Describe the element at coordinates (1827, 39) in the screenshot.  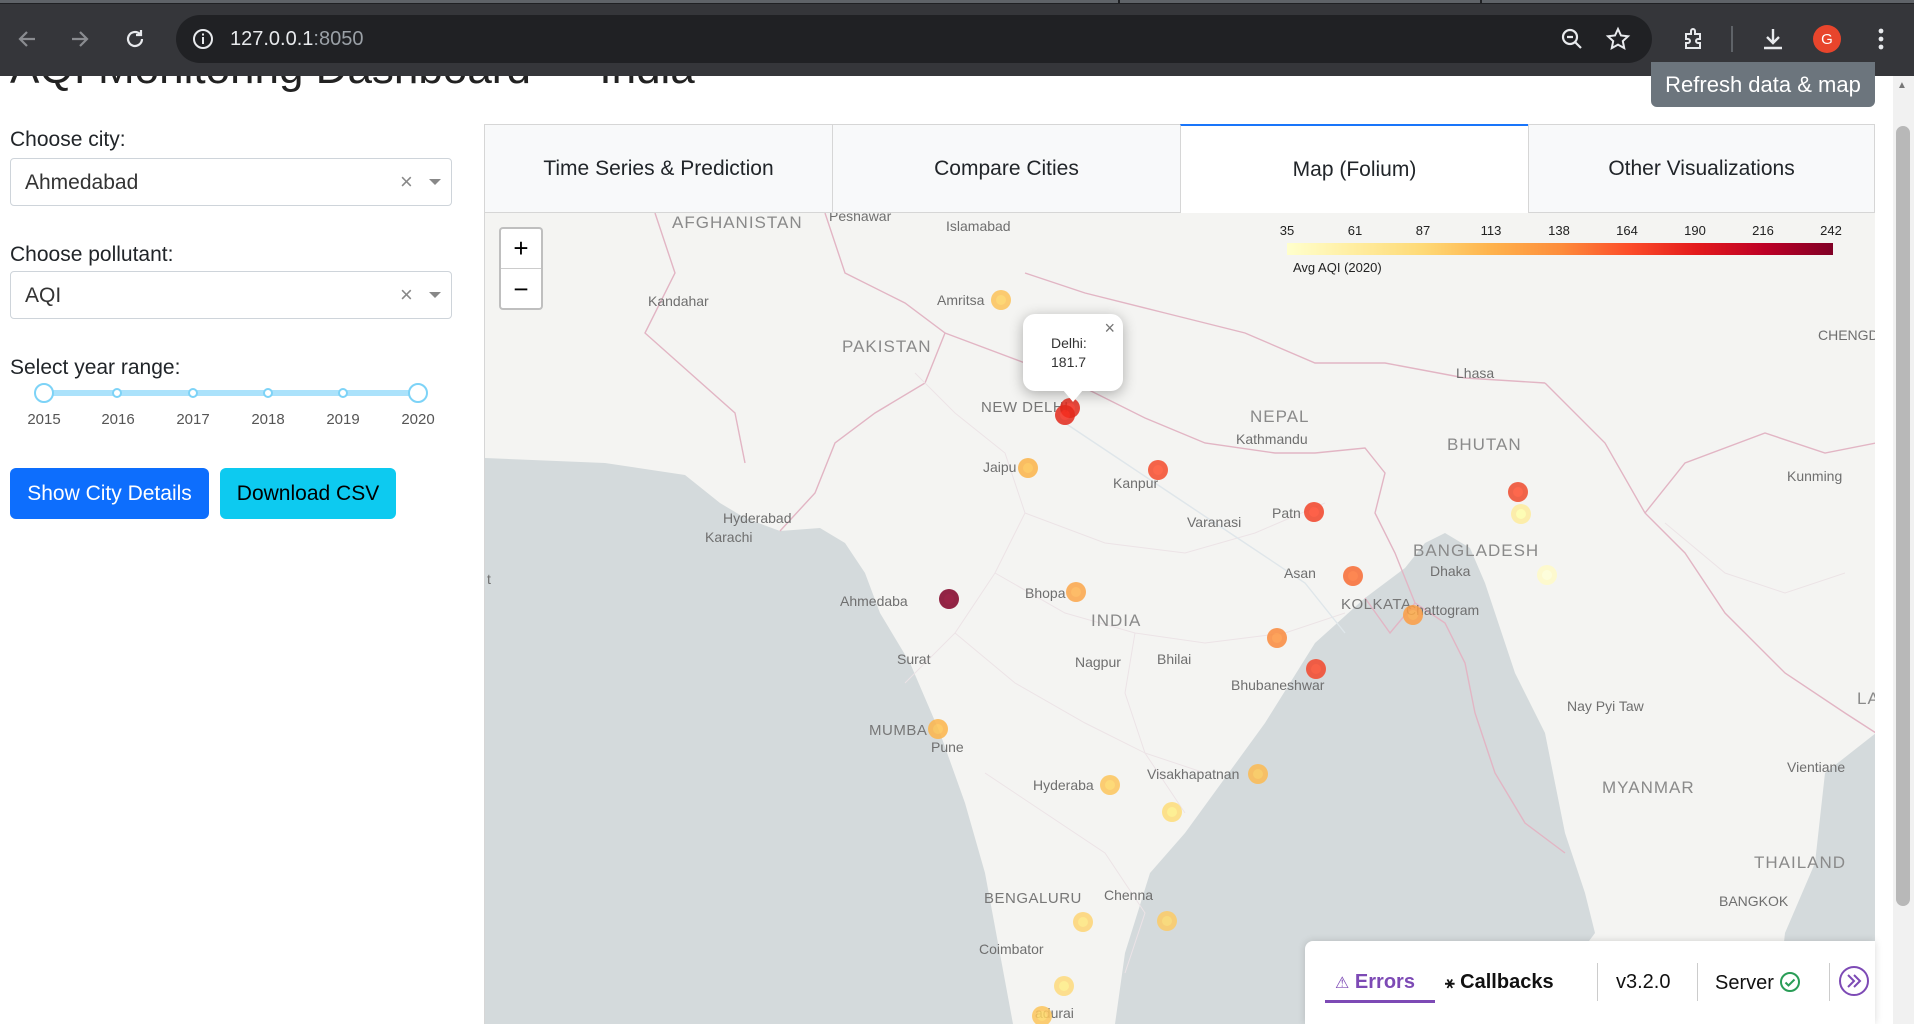
I see `profile-avatar: G` at that location.